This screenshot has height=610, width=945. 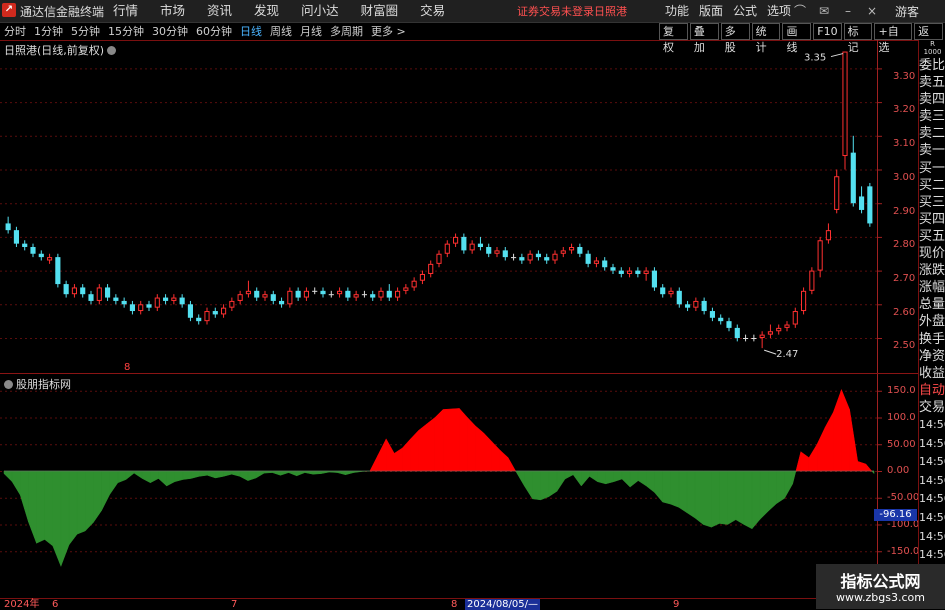 I want to click on menu-item-function: 功能, so click(x=677, y=11).